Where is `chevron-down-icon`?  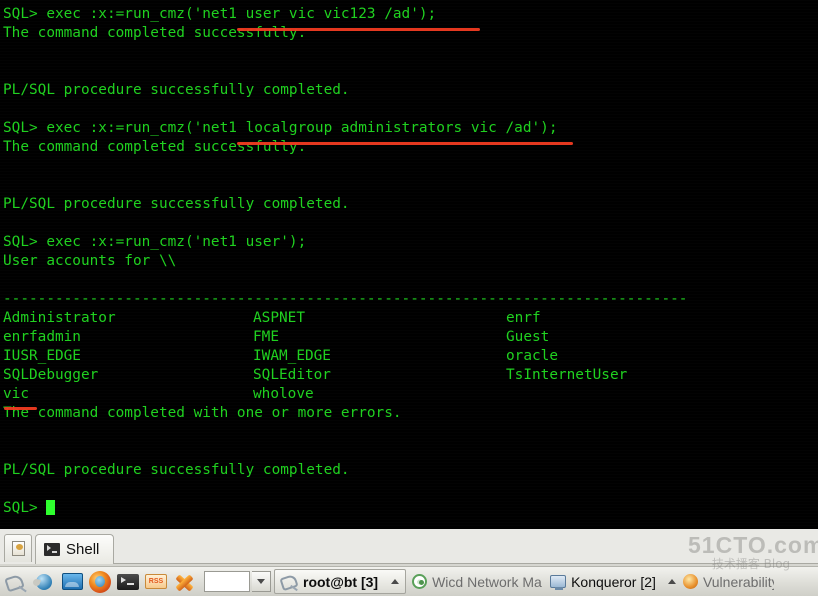
chevron-down-icon is located at coordinates (261, 581).